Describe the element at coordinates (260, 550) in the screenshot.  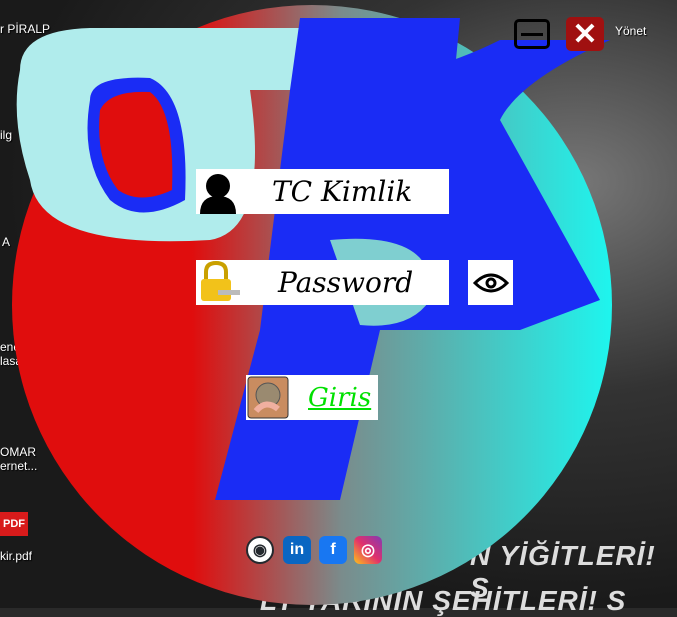
I see `github-icon: ◉` at that location.